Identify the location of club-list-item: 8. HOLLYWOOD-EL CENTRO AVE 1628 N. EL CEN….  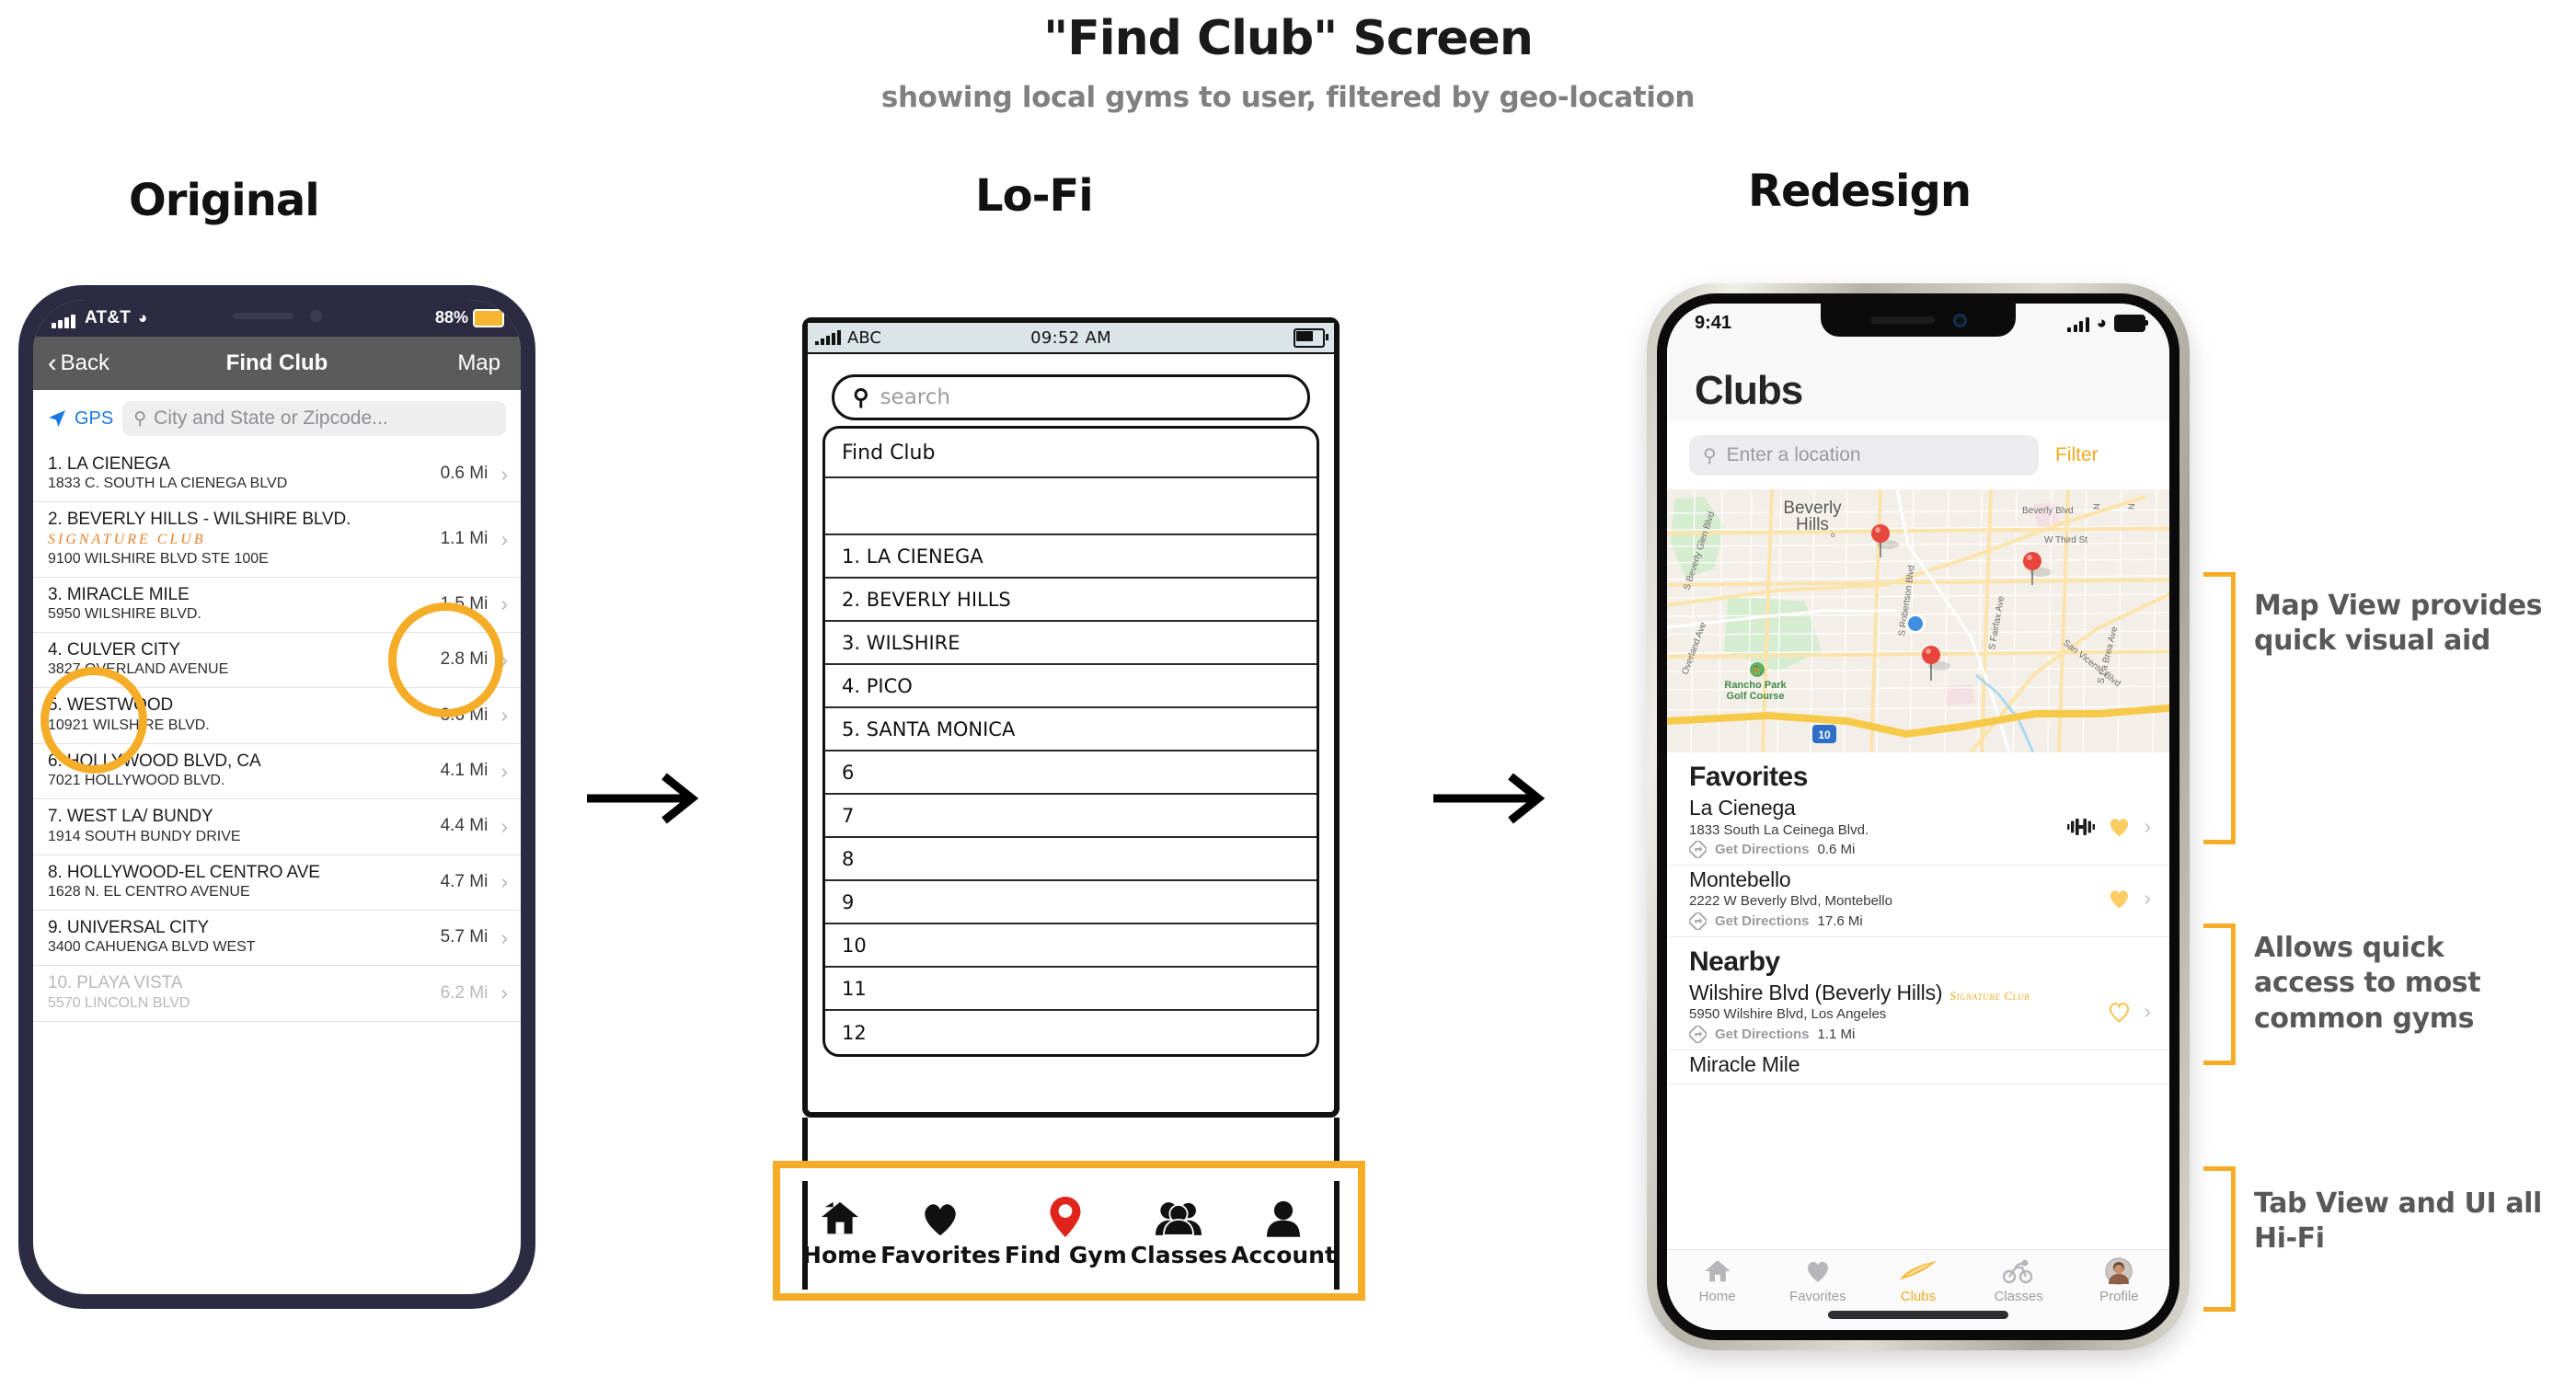
(277, 883).